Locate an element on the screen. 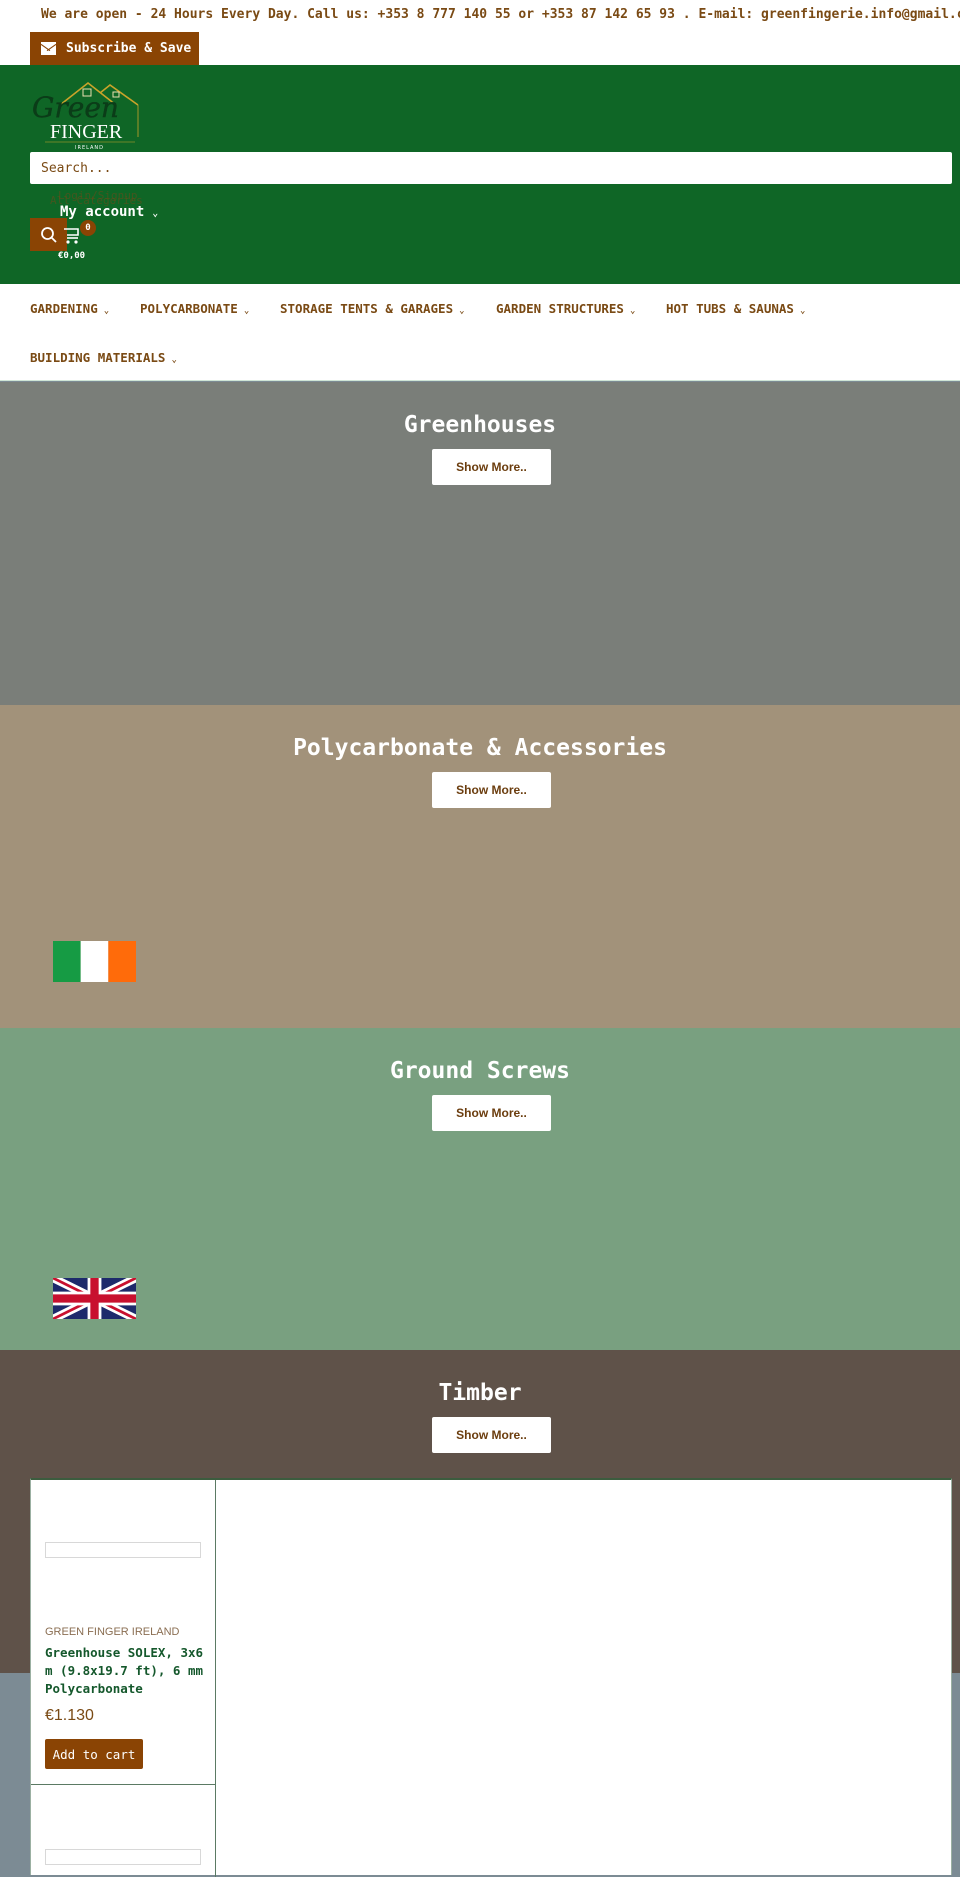 The height and width of the screenshot is (1877, 960). nav-item-building-materials: BUILDING MATERIALS ⌄ is located at coordinates (103, 357).